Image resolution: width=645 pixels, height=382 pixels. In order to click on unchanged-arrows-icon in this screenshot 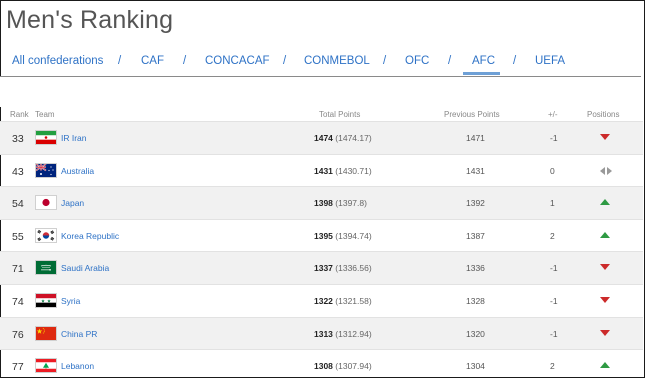, I will do `click(607, 171)`.